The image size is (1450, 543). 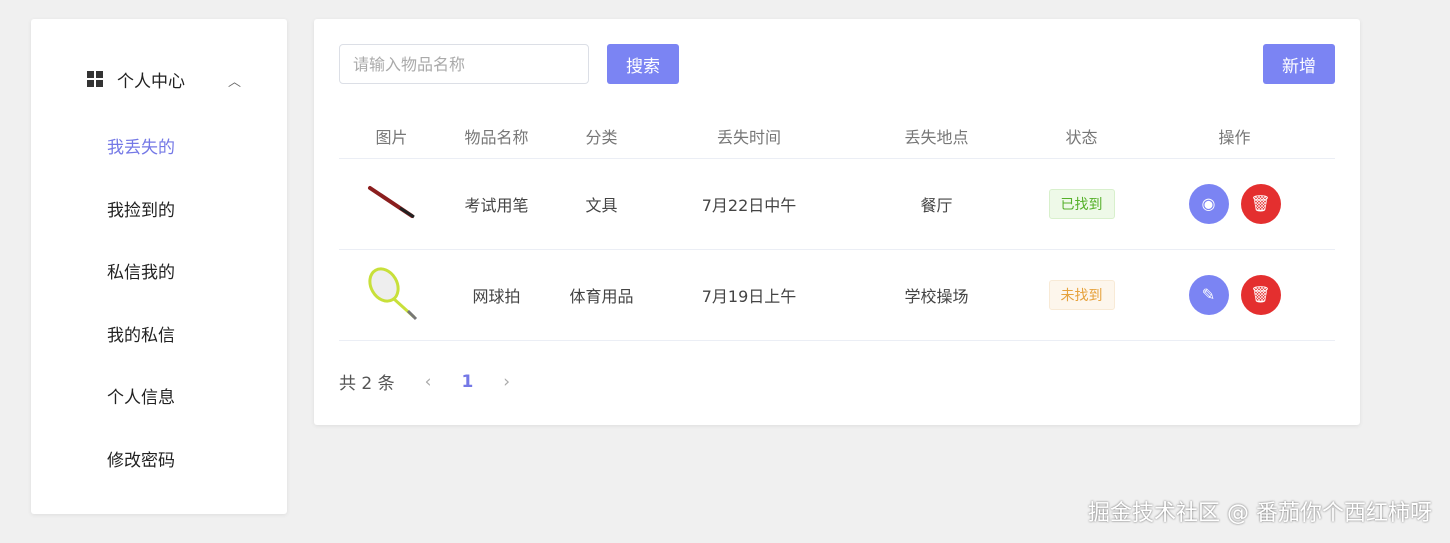 I want to click on search-button: 搜索, so click(x=643, y=64).